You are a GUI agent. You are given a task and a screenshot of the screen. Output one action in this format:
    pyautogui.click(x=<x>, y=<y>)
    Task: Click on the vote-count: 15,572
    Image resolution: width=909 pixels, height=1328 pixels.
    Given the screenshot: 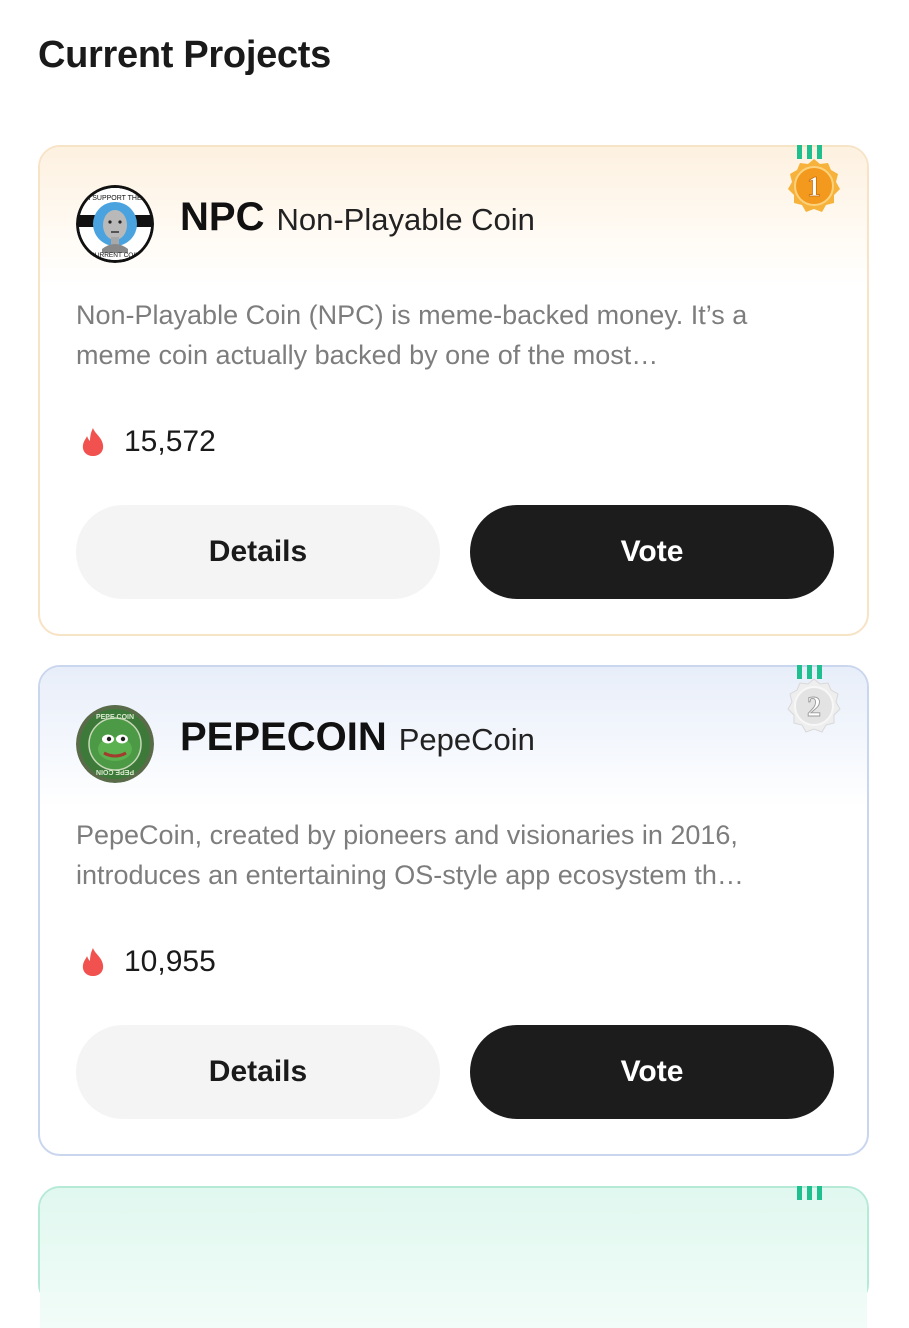 What is the action you would take?
    pyautogui.click(x=148, y=442)
    